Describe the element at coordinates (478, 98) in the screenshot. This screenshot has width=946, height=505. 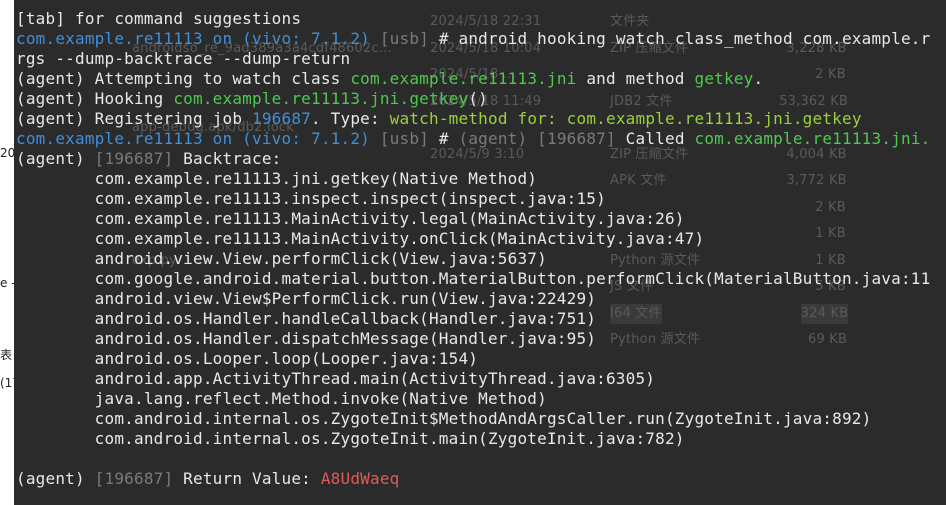
I see `terminal-text-segment: ()` at that location.